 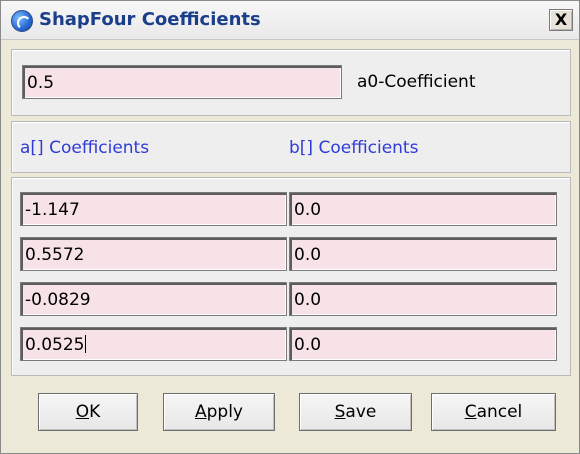 What do you see at coordinates (416, 82) in the screenshot?
I see `a0-coefficient-label: a0-Coefficient` at bounding box center [416, 82].